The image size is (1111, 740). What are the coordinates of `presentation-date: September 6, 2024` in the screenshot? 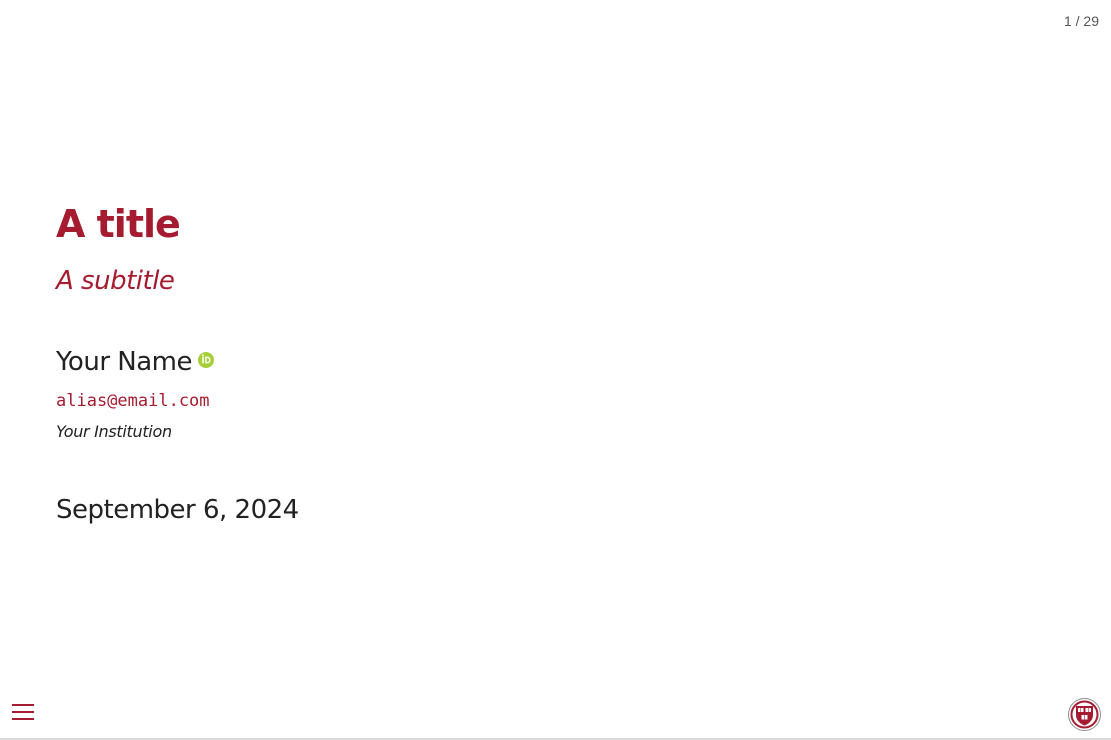 It's located at (177, 510).